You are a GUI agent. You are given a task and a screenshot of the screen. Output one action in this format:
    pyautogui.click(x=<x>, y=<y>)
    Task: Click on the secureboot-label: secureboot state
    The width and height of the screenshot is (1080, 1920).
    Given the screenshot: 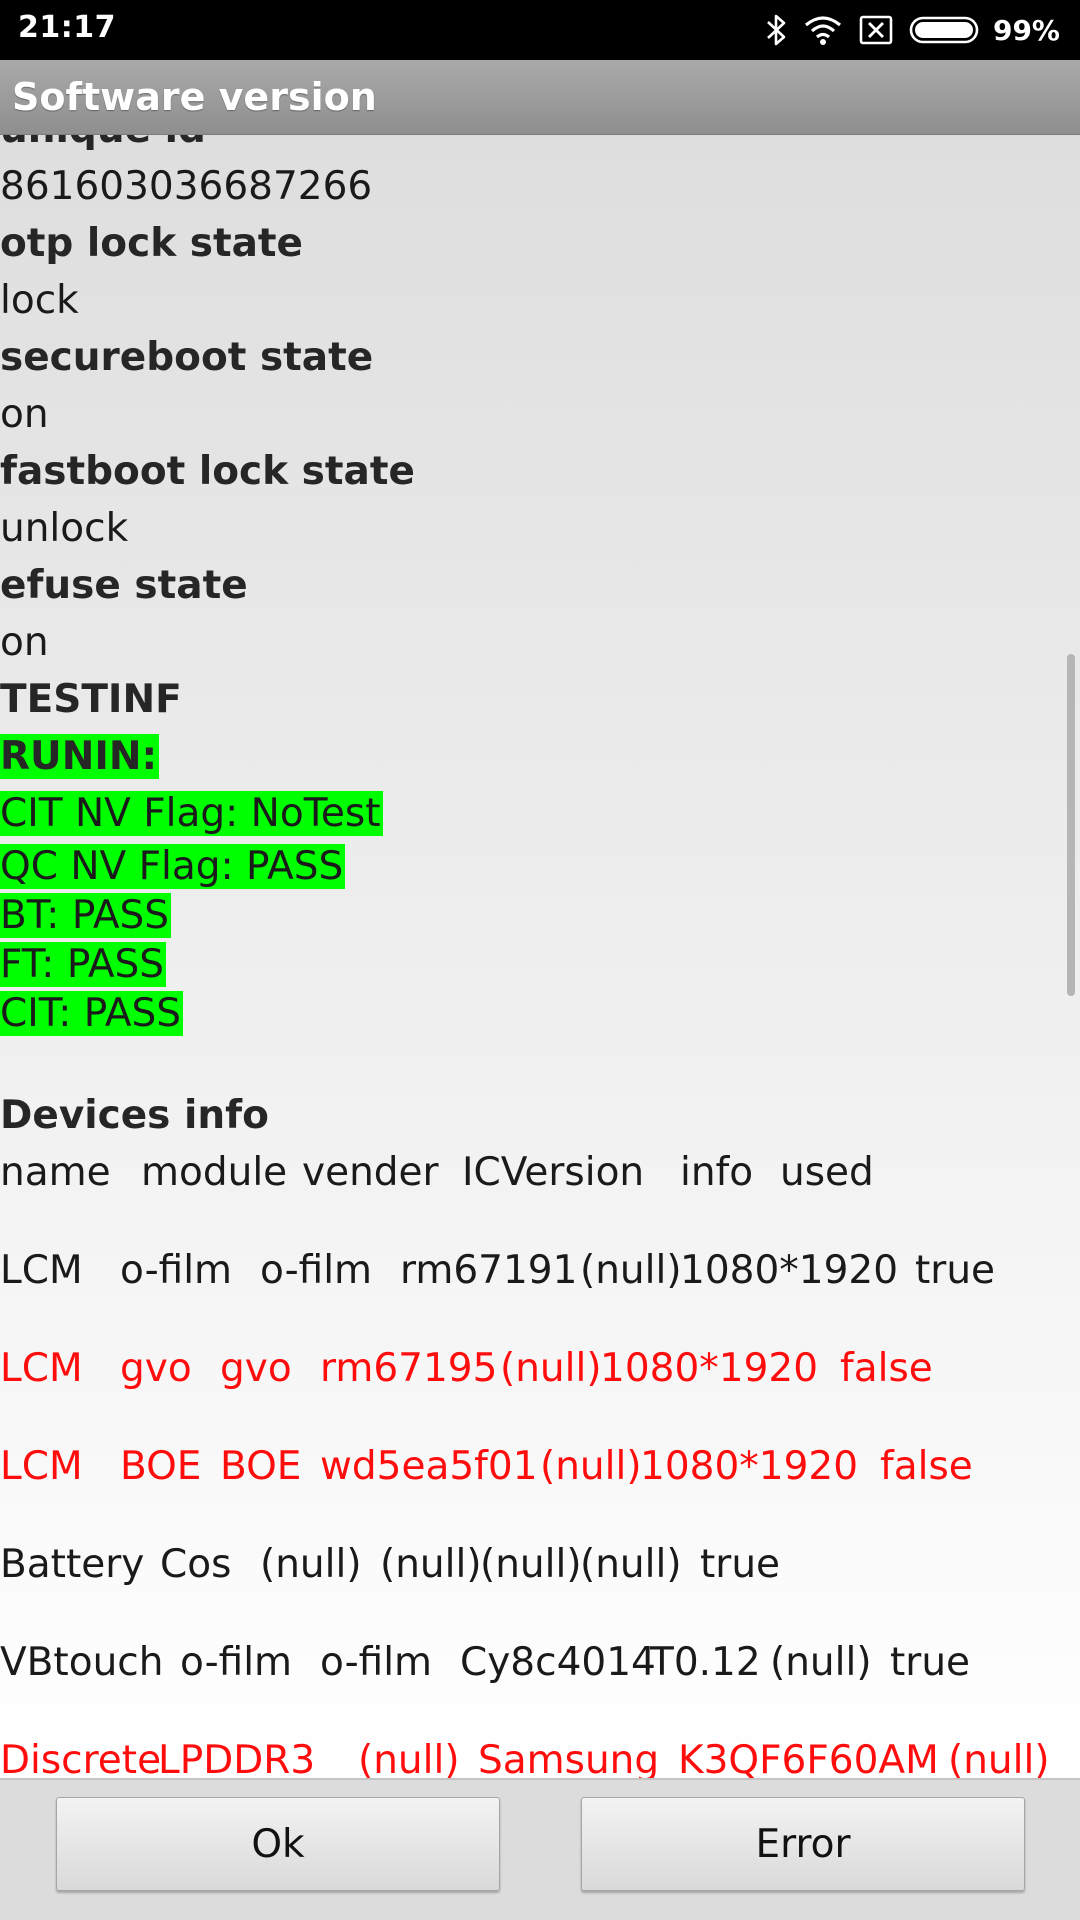 What is the action you would take?
    pyautogui.click(x=187, y=357)
    